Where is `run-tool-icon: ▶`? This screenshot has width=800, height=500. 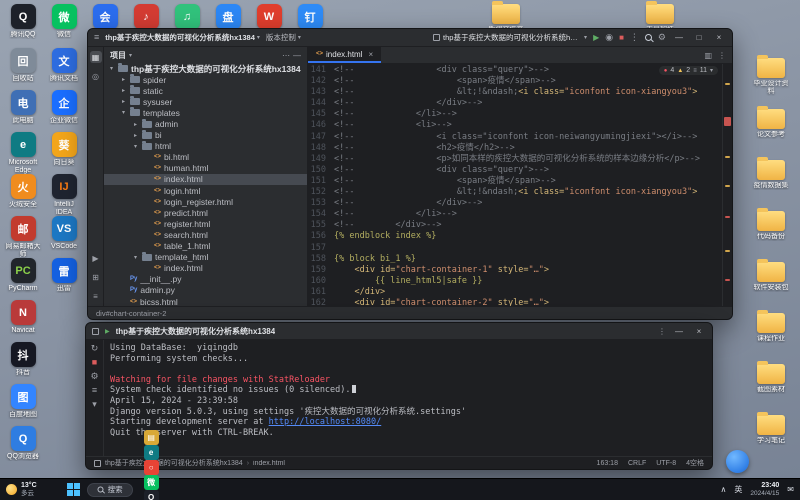 run-tool-icon: ▶ is located at coordinates (96, 258).